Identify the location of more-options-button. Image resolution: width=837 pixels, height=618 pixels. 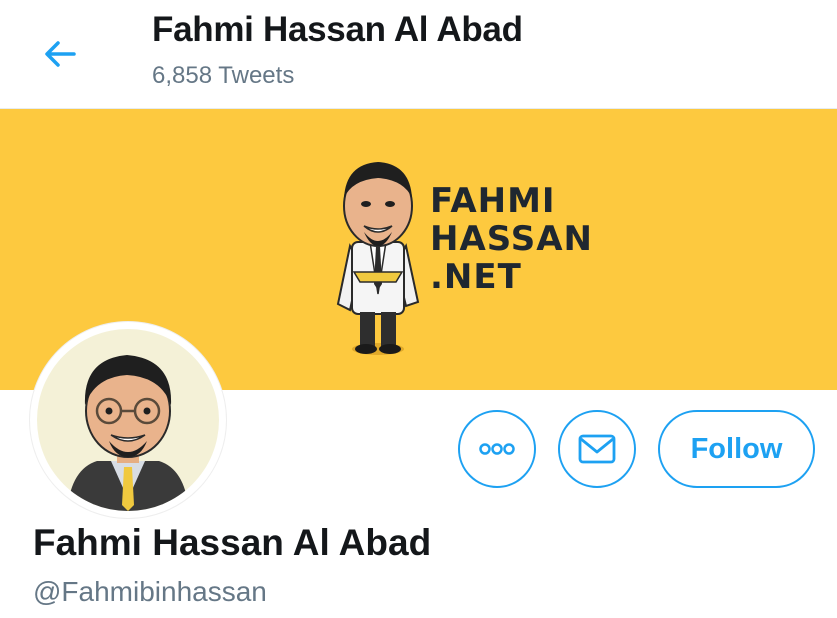
(497, 449).